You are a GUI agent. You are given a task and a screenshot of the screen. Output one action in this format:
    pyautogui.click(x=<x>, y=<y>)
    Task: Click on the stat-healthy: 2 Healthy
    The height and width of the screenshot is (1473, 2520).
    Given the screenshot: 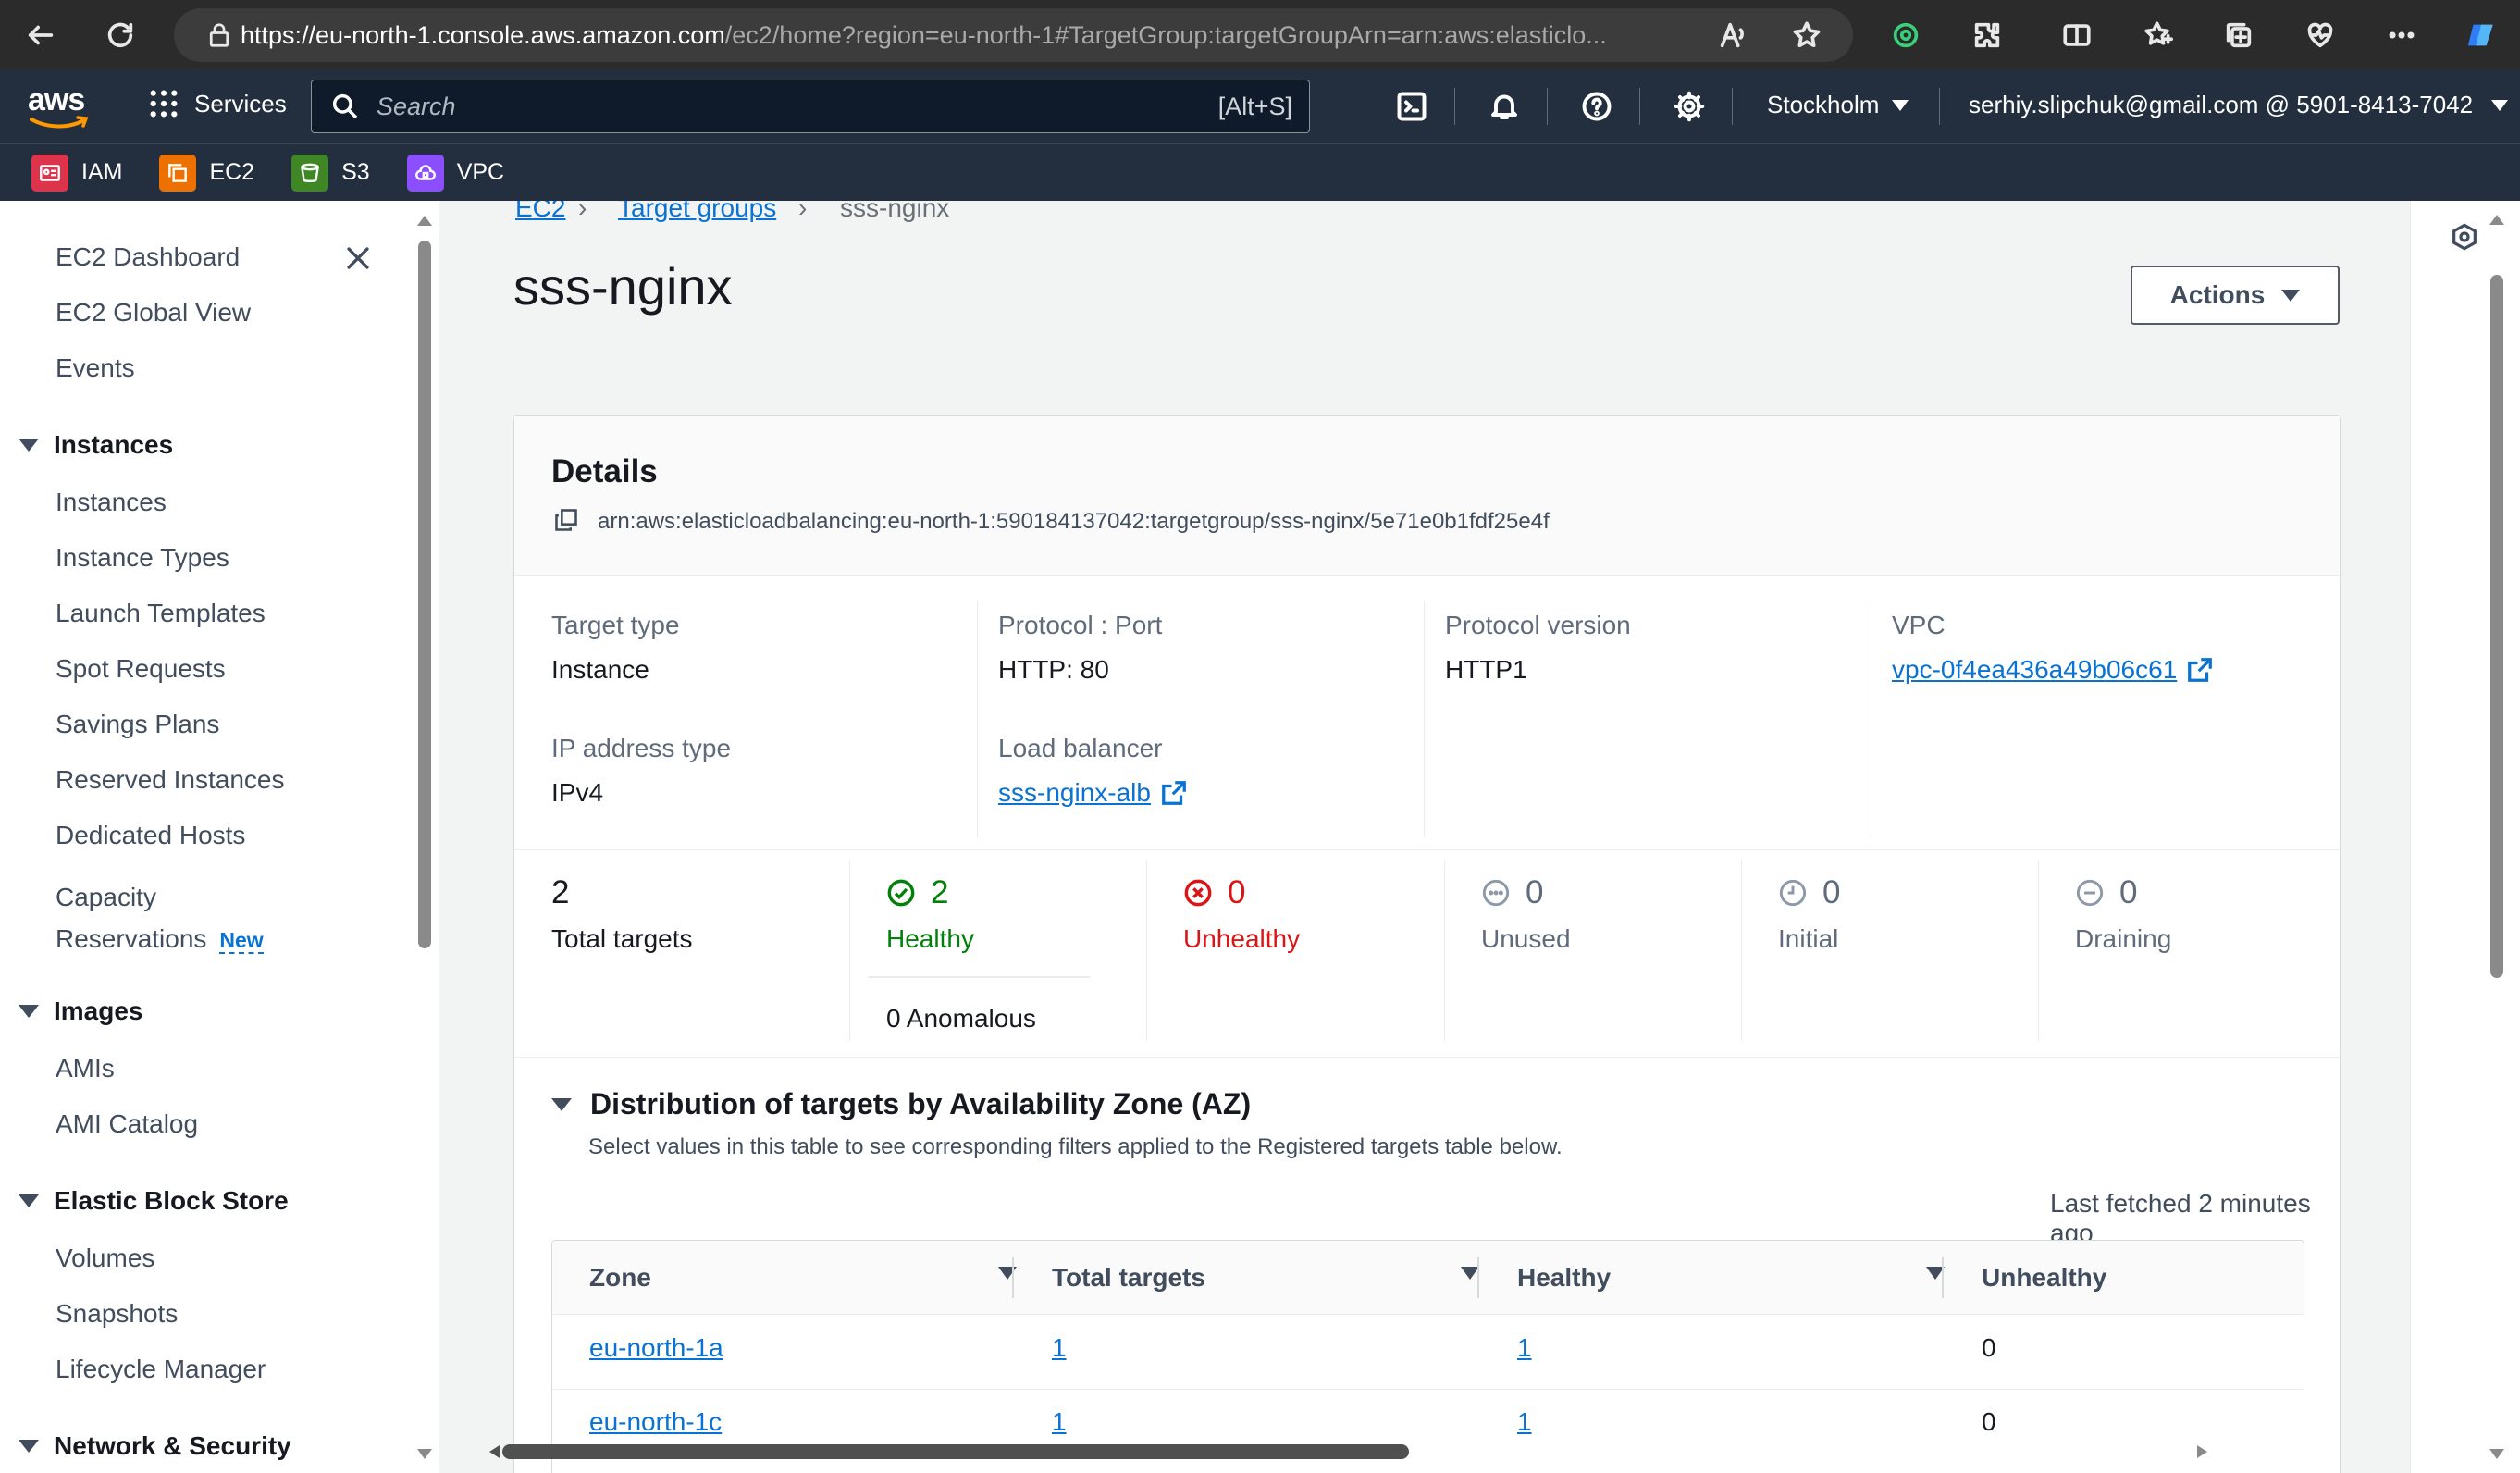 What is the action you would take?
    pyautogui.click(x=930, y=914)
    